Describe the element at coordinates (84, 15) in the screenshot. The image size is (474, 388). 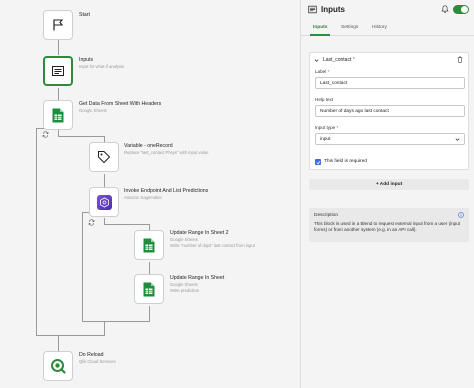
I see `node-title: Start` at that location.